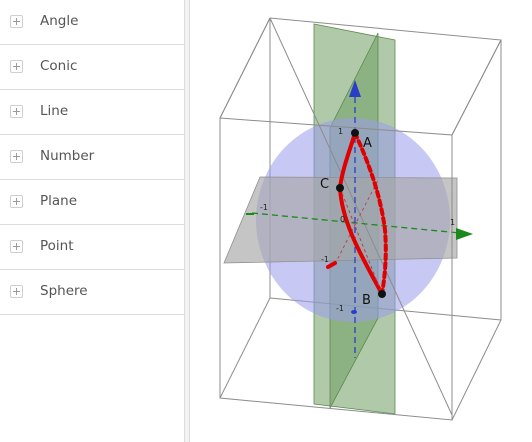  I want to click on algebra-group-number: Number, so click(92, 157).